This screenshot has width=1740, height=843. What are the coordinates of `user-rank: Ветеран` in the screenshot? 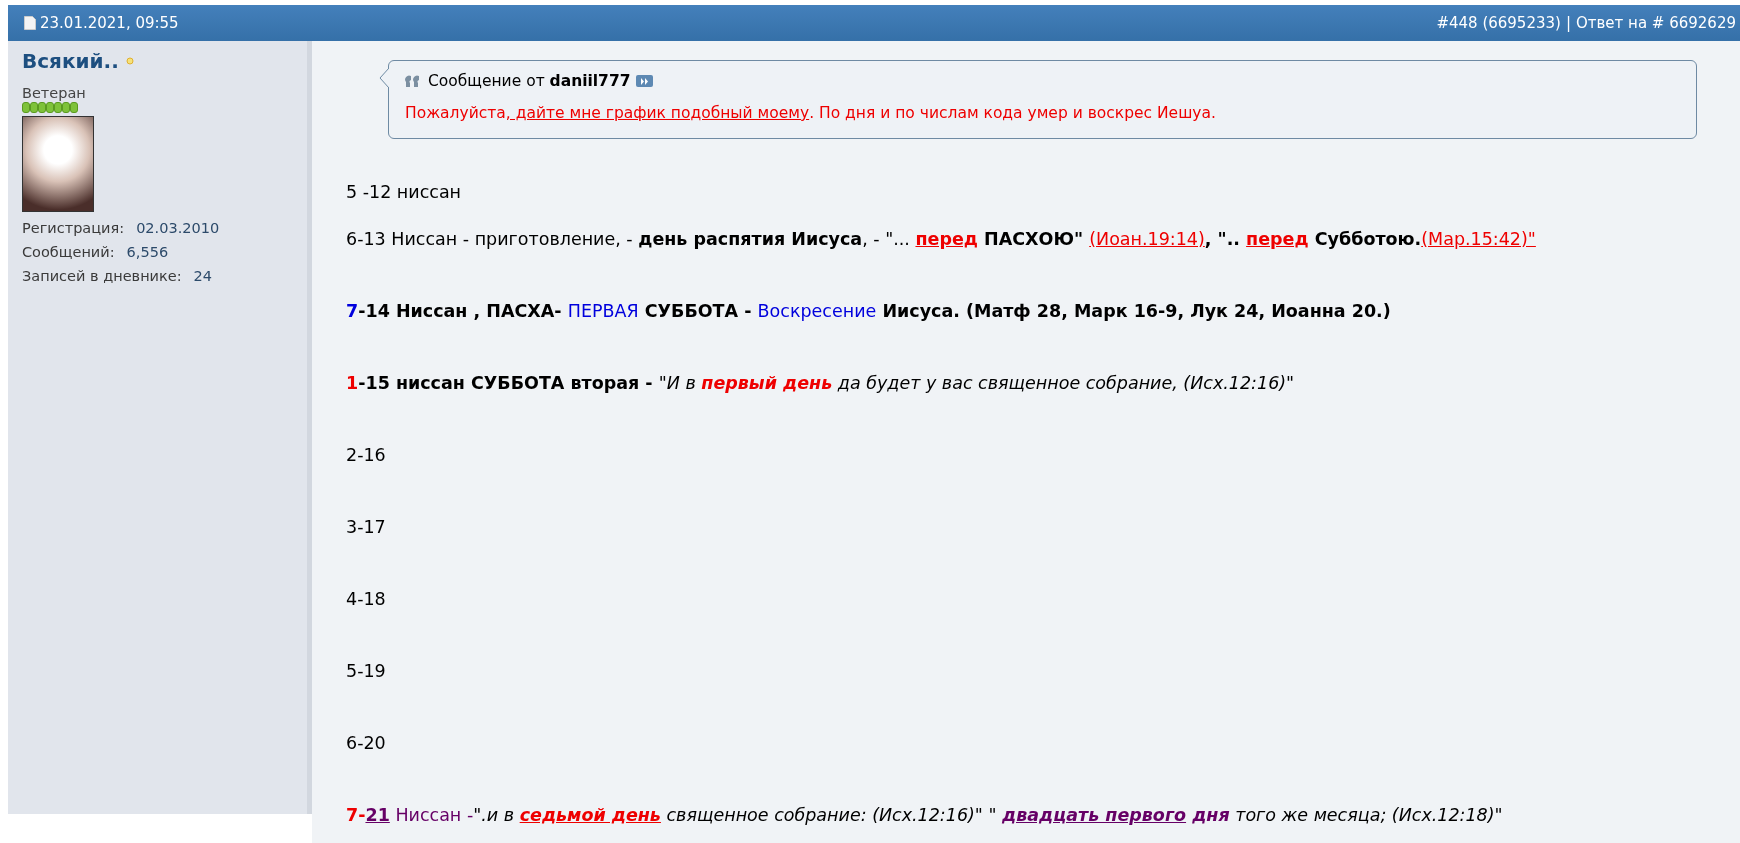 It's located at (54, 93).